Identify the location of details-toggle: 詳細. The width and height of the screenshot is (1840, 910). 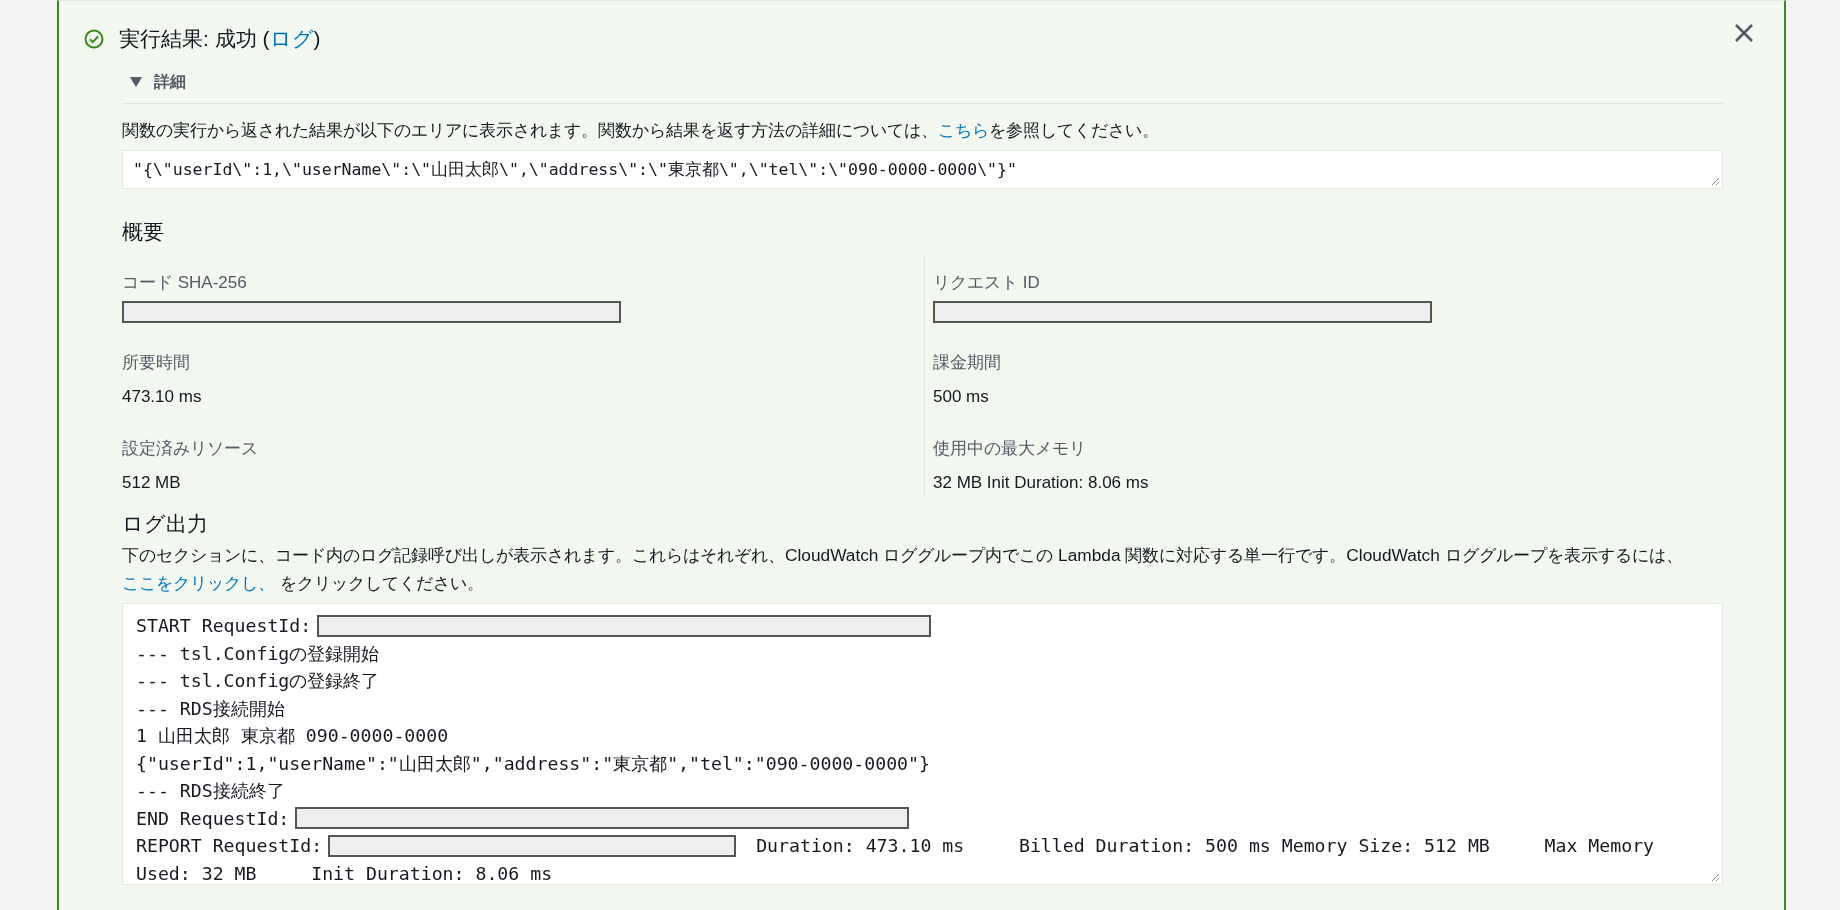
(170, 82).